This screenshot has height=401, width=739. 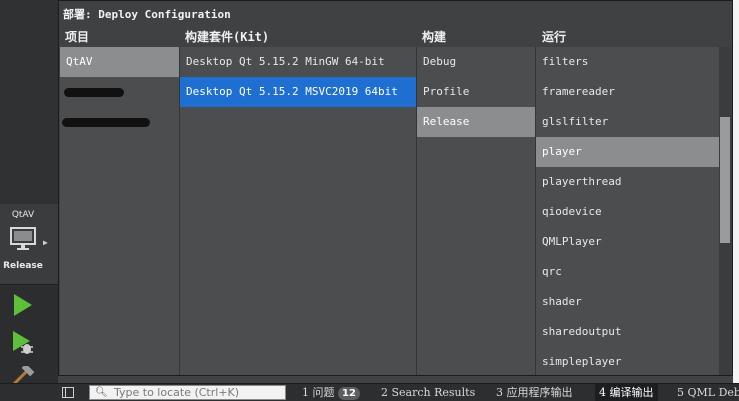 I want to click on run-item: shader, so click(x=627, y=302).